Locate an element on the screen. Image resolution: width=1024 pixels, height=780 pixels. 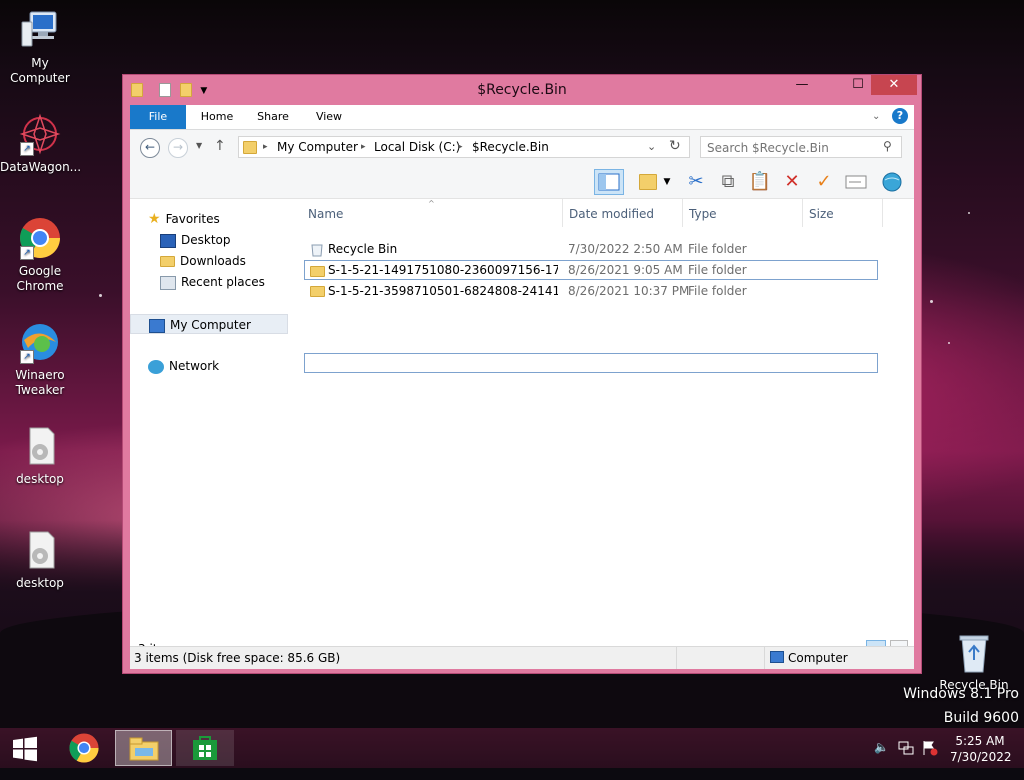
column-header-name: Name is located at coordinates (325, 214).